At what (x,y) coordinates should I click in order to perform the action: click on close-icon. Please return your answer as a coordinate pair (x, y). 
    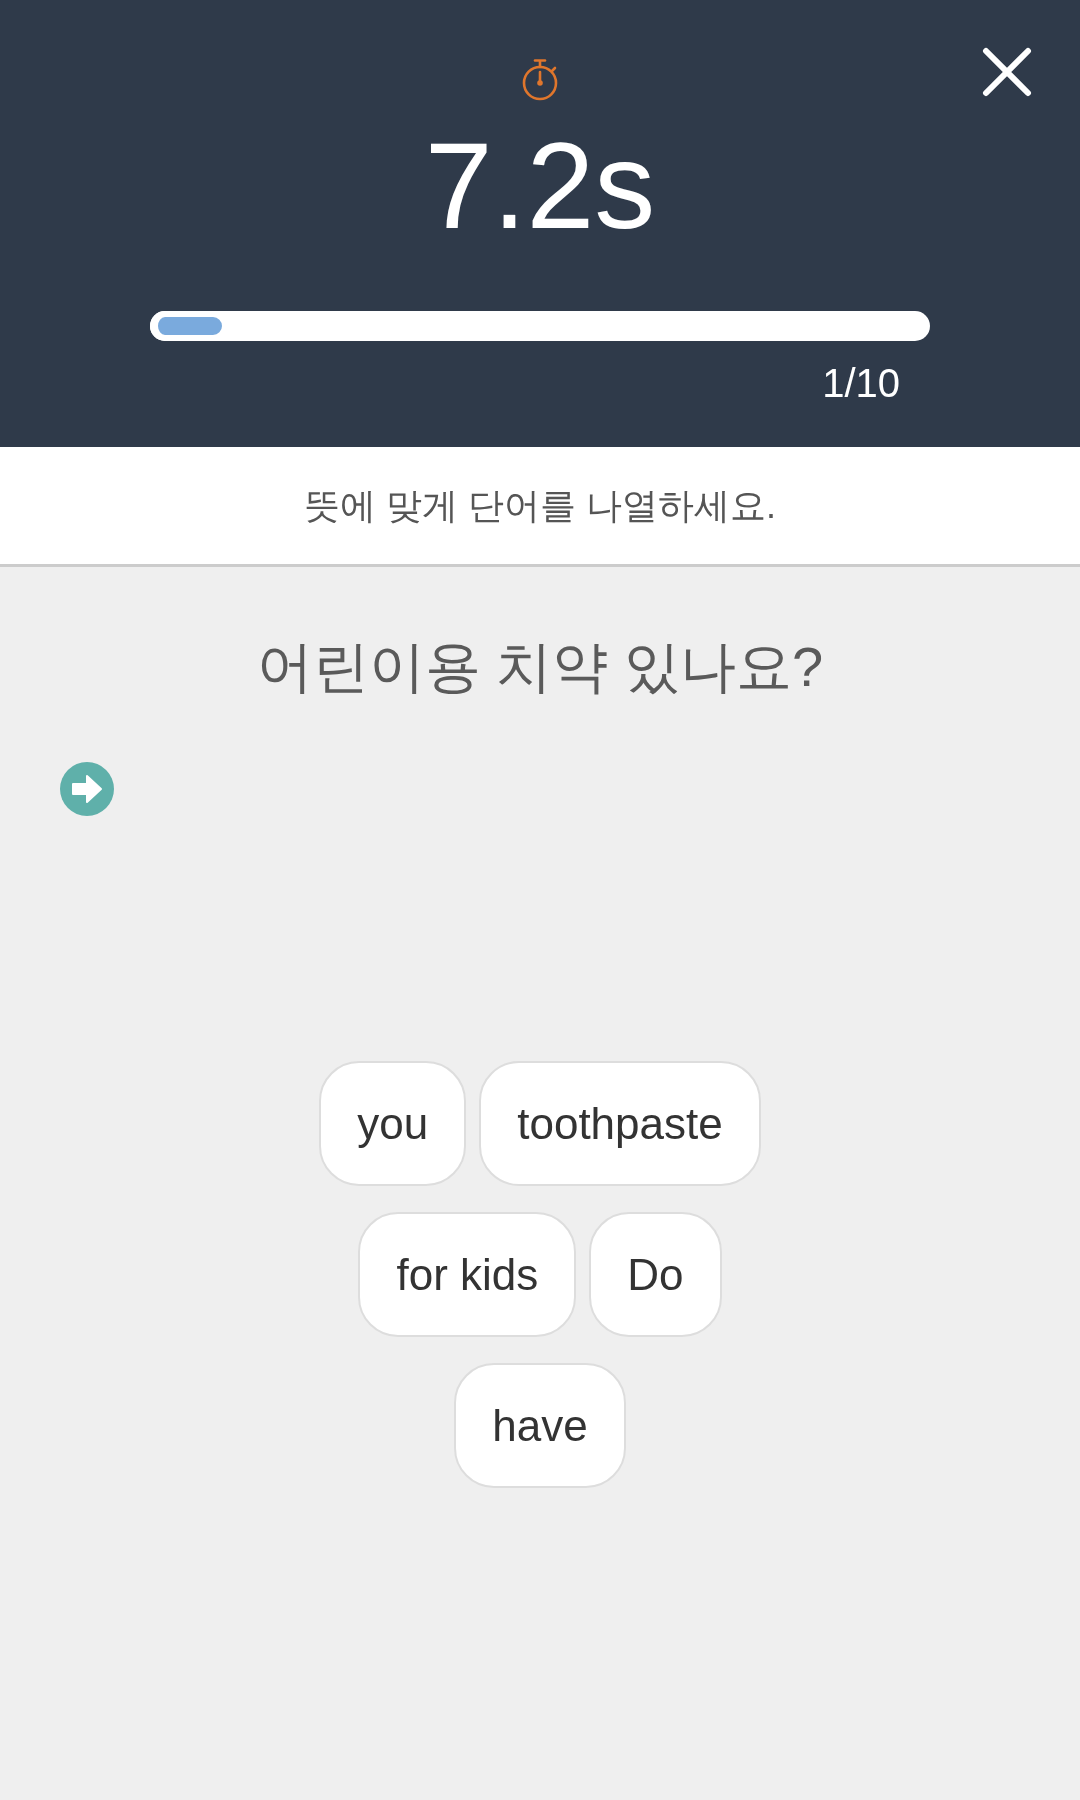
    Looking at the image, I should click on (1007, 72).